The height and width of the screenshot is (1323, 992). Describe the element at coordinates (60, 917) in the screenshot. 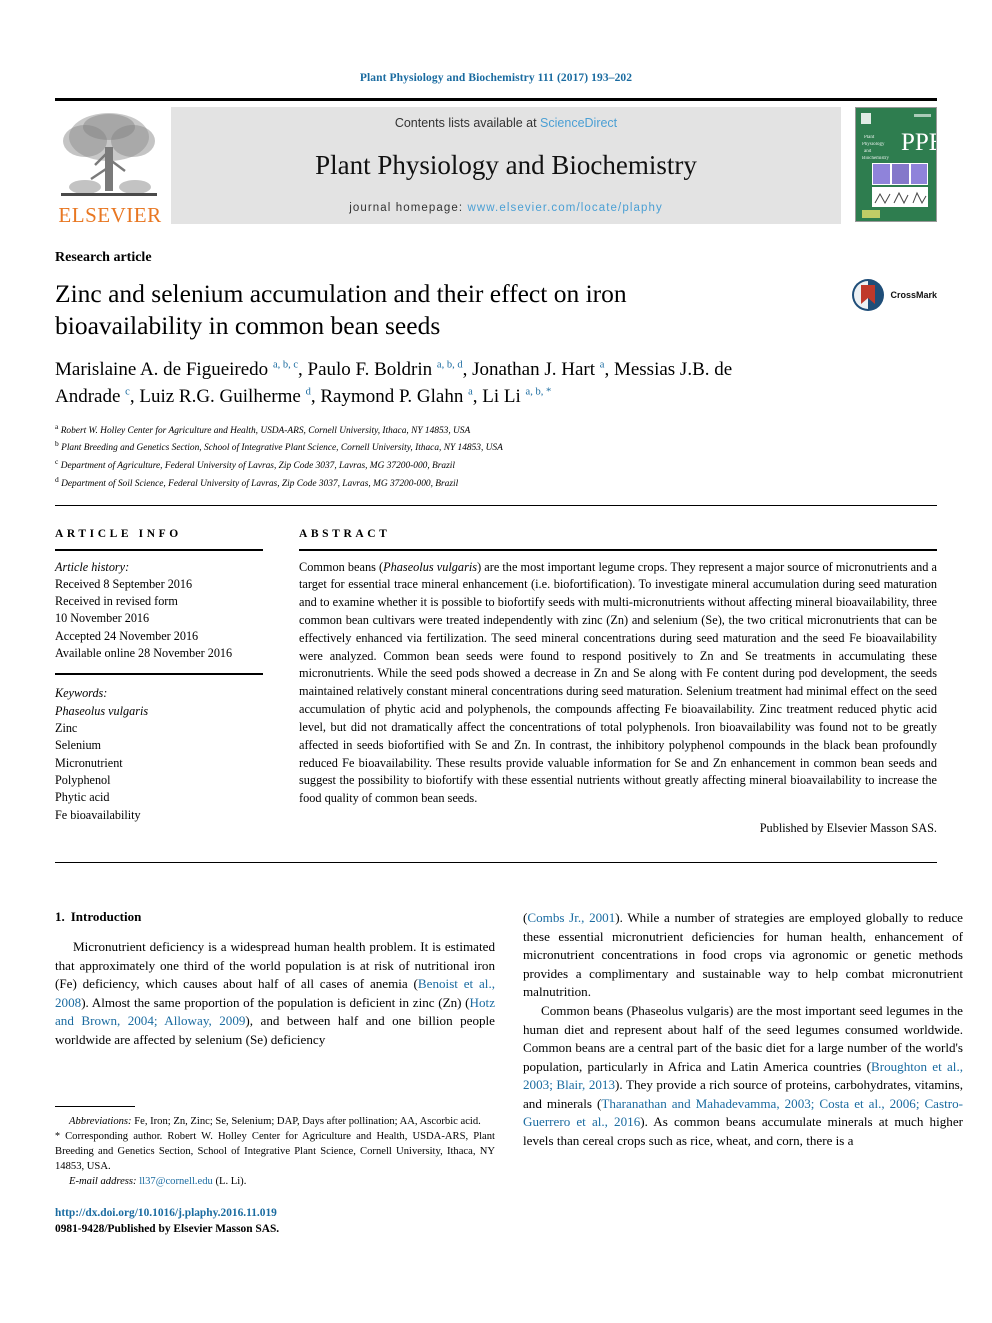

I see `section-number: 1.` at that location.